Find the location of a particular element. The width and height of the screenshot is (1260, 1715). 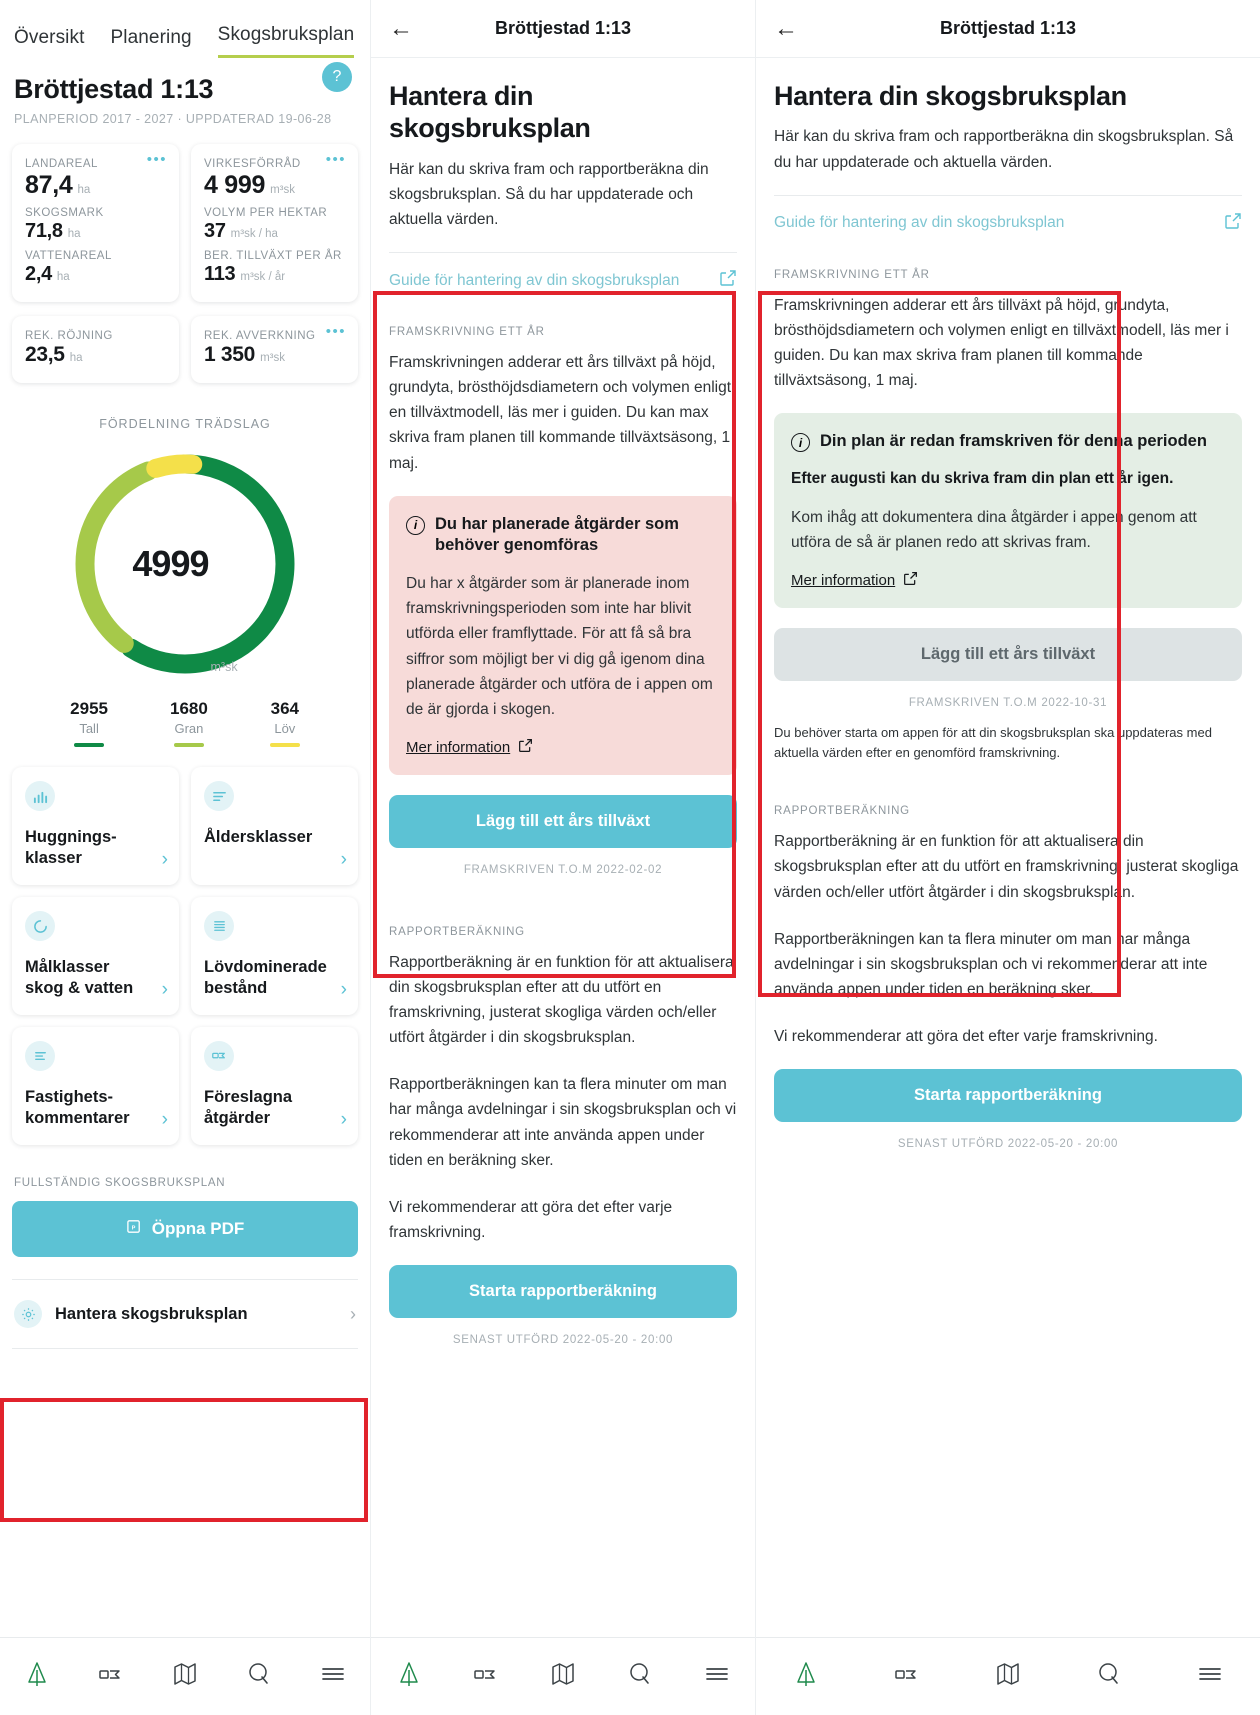

tab-planering: Planering is located at coordinates (150, 42).